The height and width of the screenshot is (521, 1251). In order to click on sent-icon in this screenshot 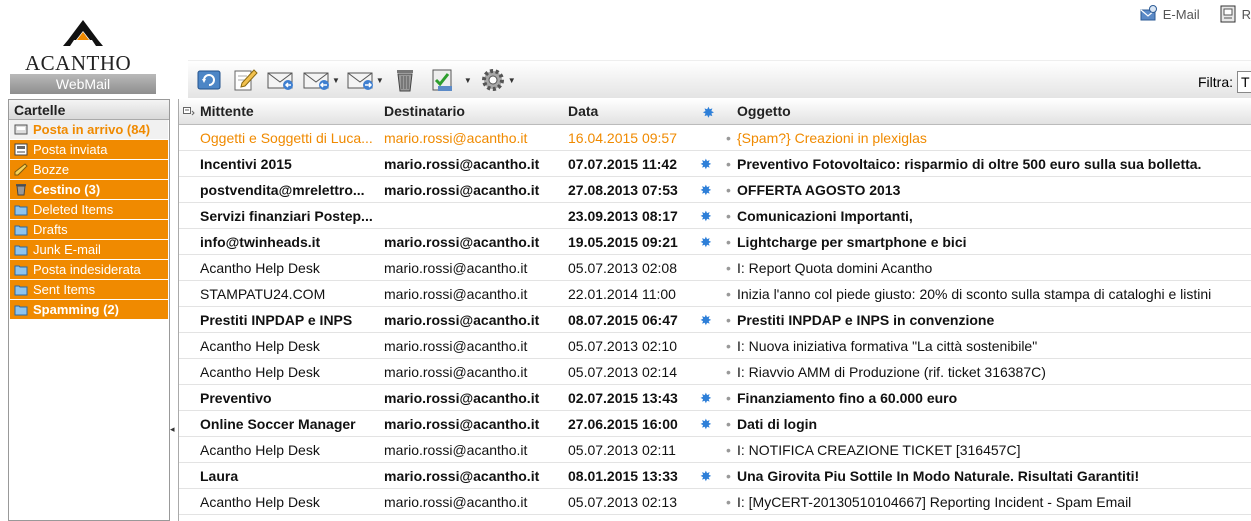, I will do `click(21, 149)`.